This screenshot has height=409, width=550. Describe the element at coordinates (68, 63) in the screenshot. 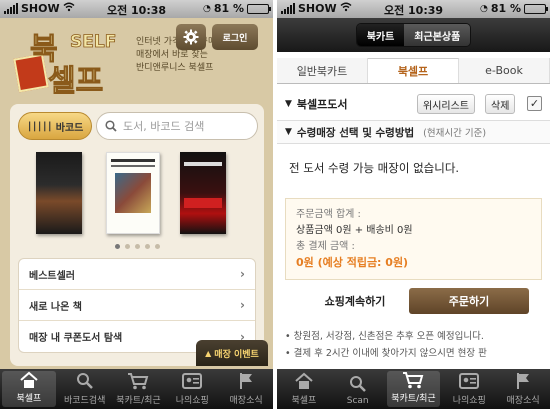

I see `bookself-logo: 북 SELF 셀프` at that location.